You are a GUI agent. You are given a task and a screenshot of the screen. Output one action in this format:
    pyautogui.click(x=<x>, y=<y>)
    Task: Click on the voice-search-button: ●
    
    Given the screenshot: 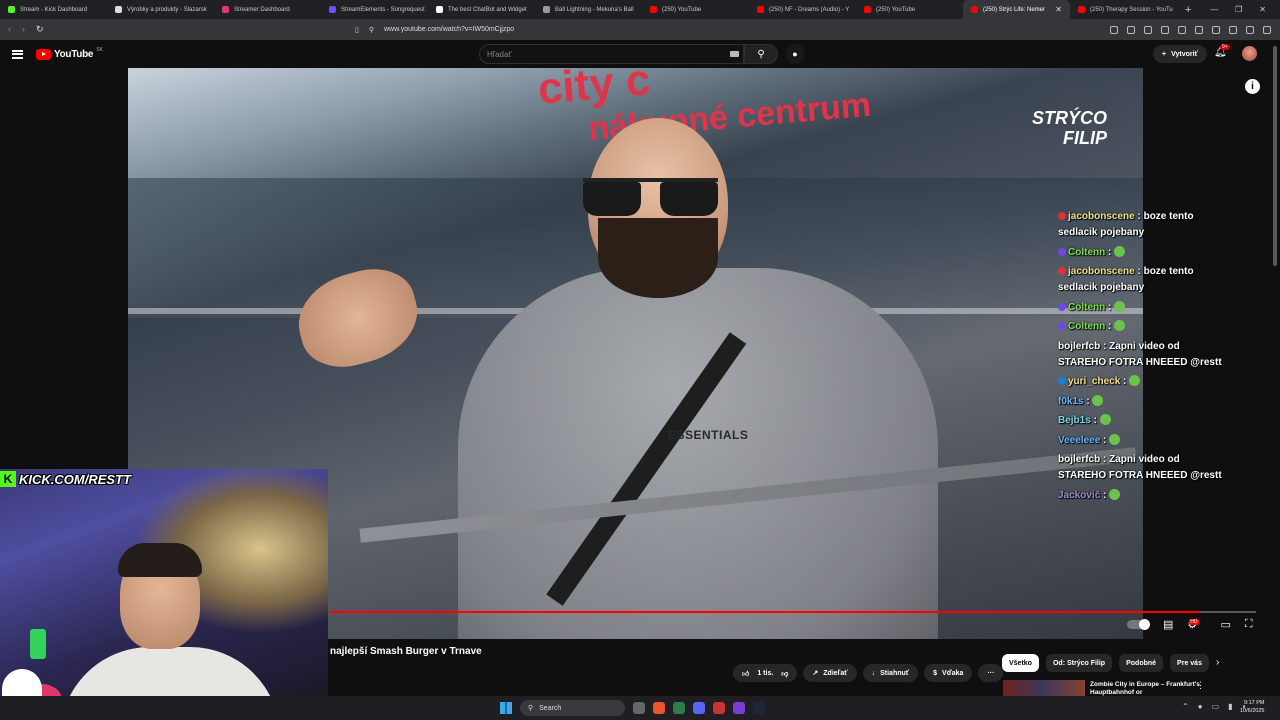 What is the action you would take?
    pyautogui.click(x=795, y=54)
    